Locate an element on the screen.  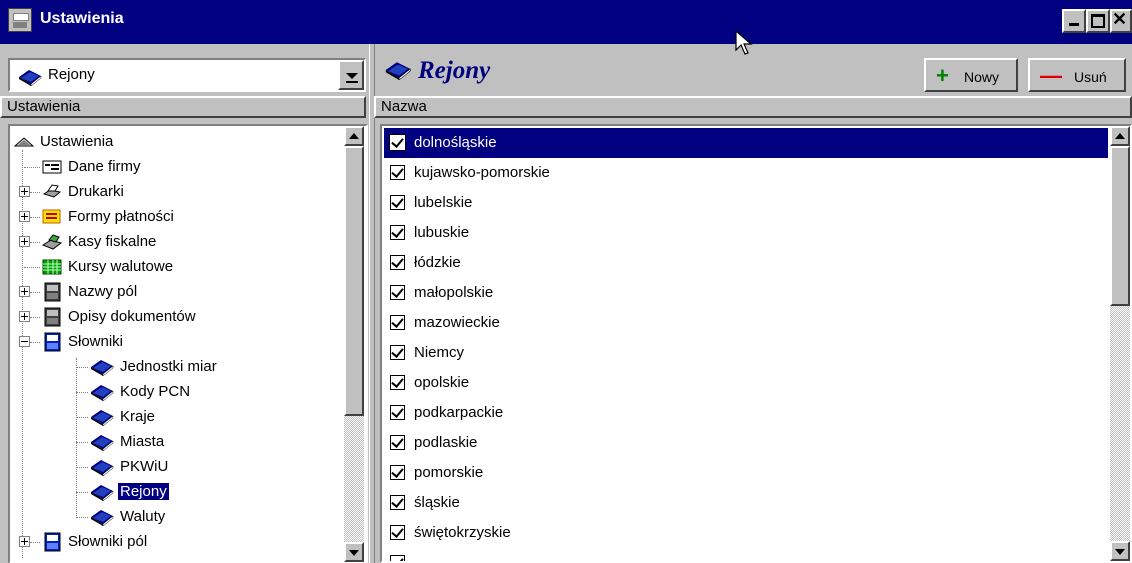
grid-table-icon is located at coordinates (52, 267).